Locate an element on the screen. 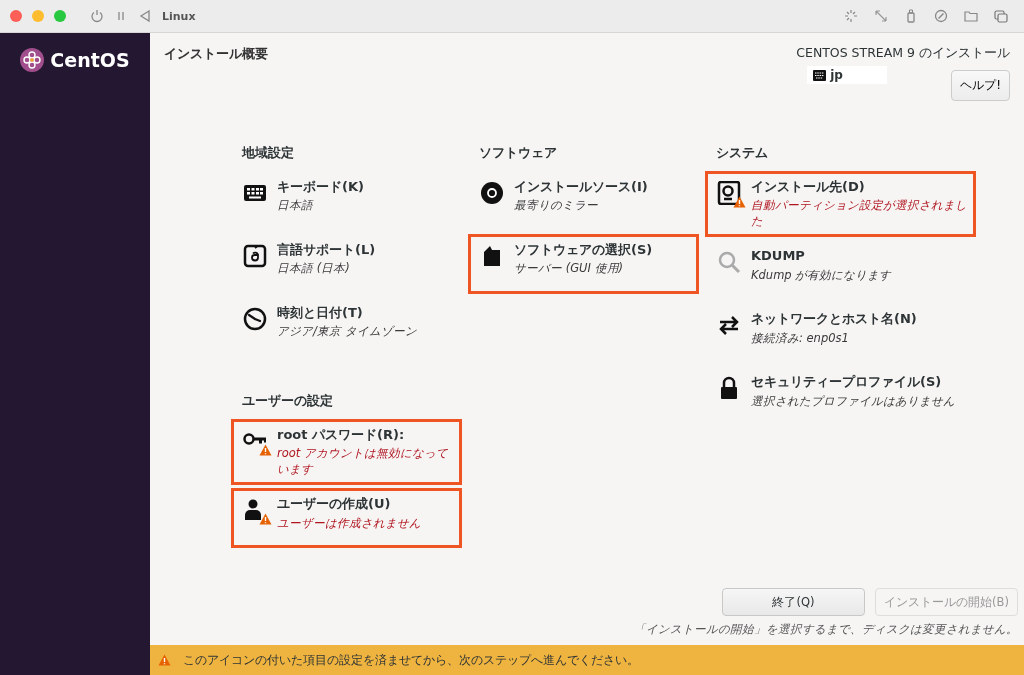 The height and width of the screenshot is (675, 1024). logo-text: CentOS is located at coordinates (90, 60).